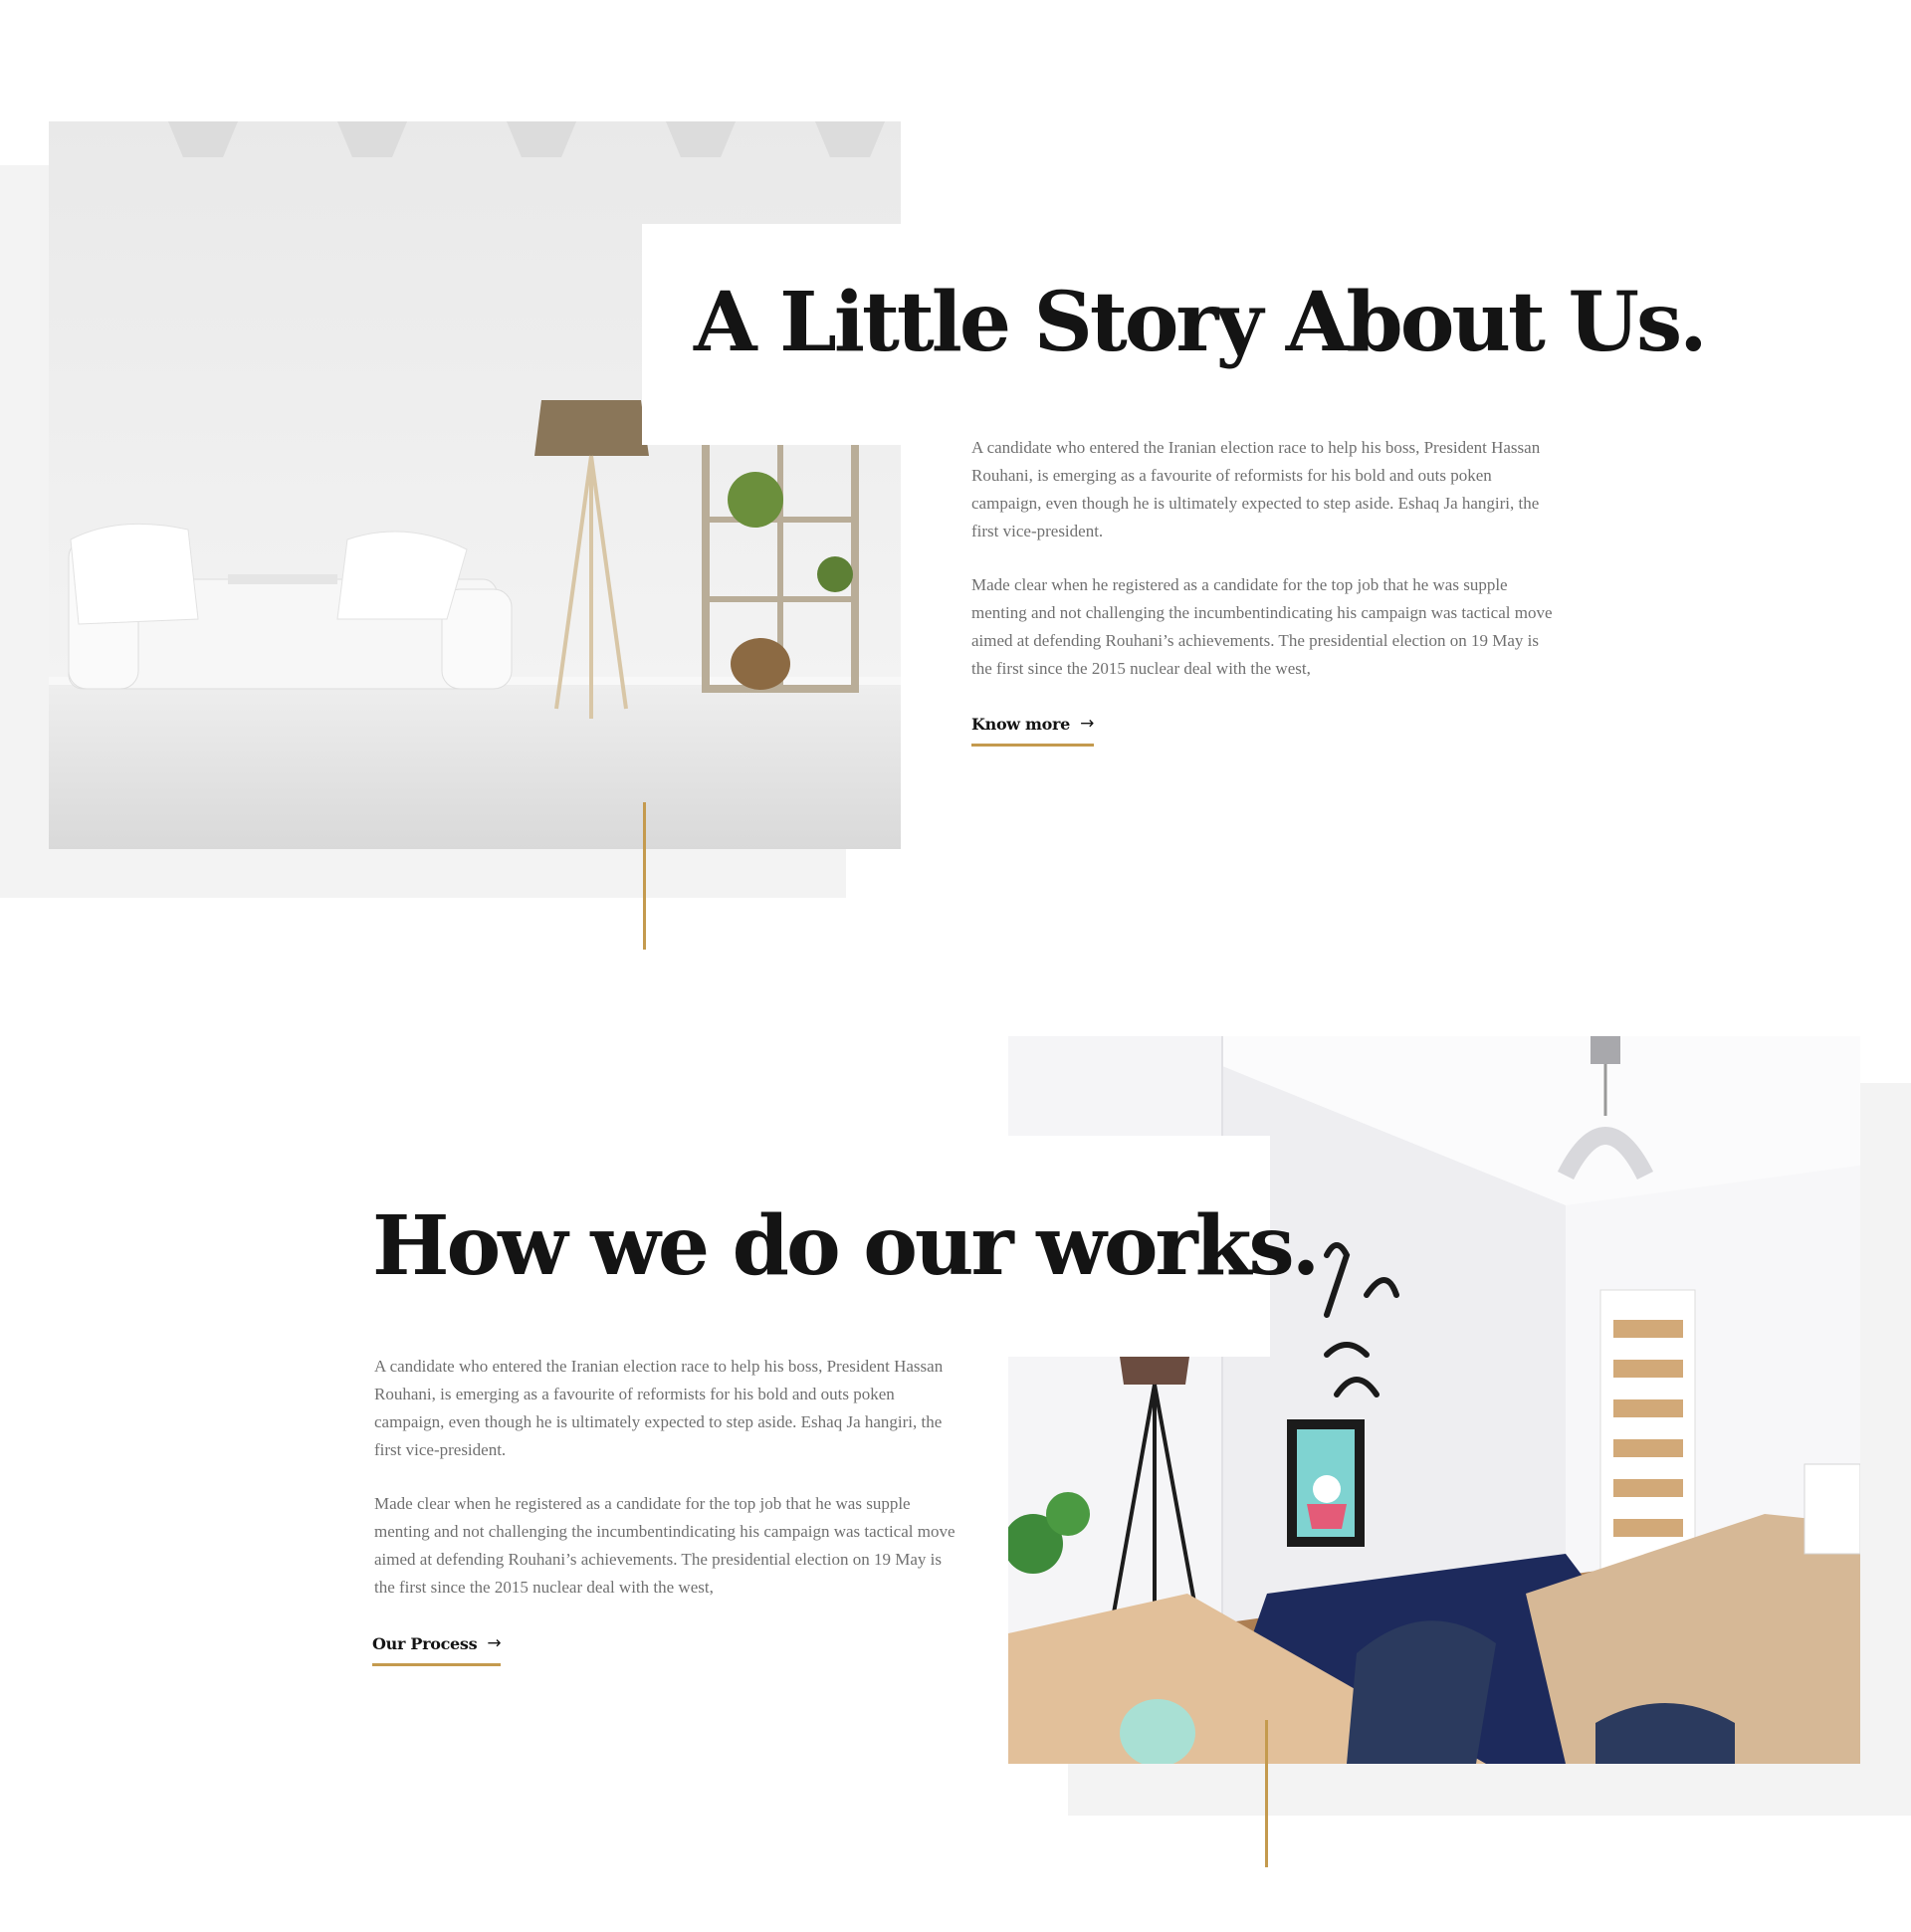  What do you see at coordinates (846, 1246) in the screenshot?
I see `section-title: How we do our works.` at bounding box center [846, 1246].